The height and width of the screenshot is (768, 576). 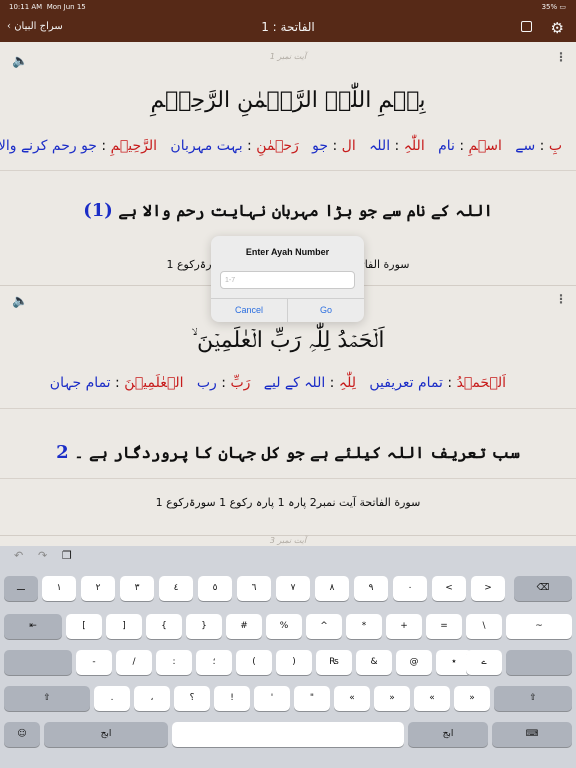 I want to click on undo-icon: ↶, so click(x=18, y=555).